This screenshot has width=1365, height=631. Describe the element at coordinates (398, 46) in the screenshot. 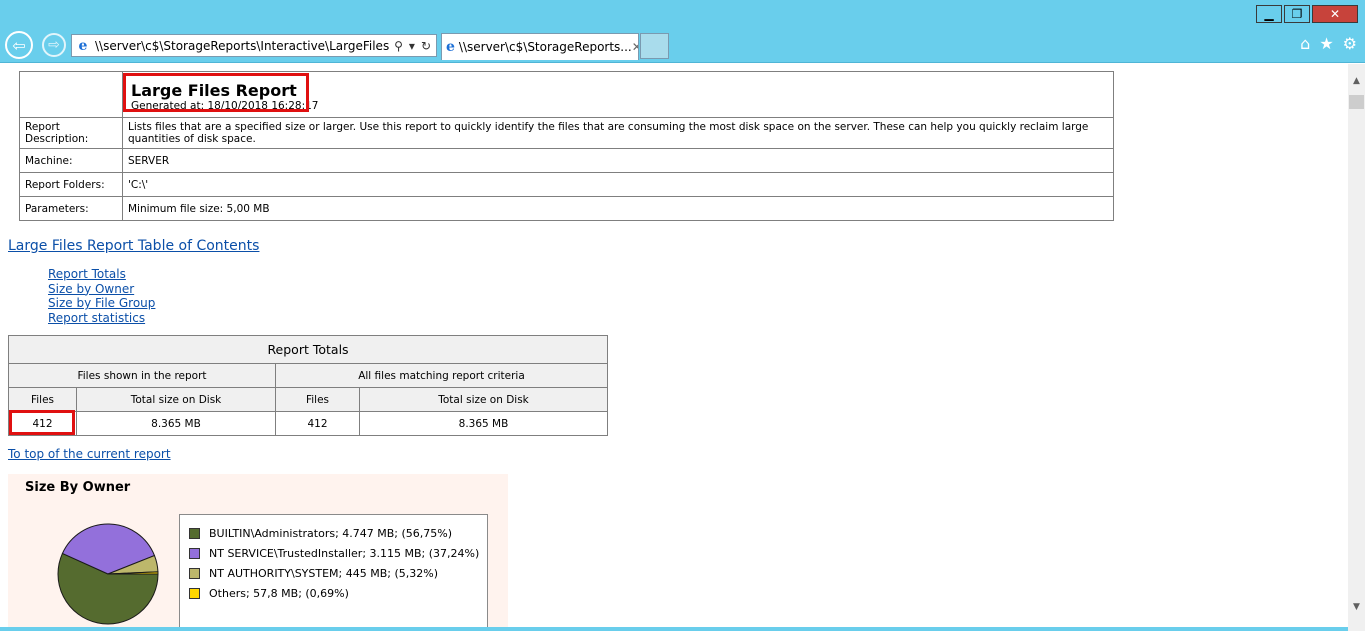

I see `search-icon: ⚲` at that location.